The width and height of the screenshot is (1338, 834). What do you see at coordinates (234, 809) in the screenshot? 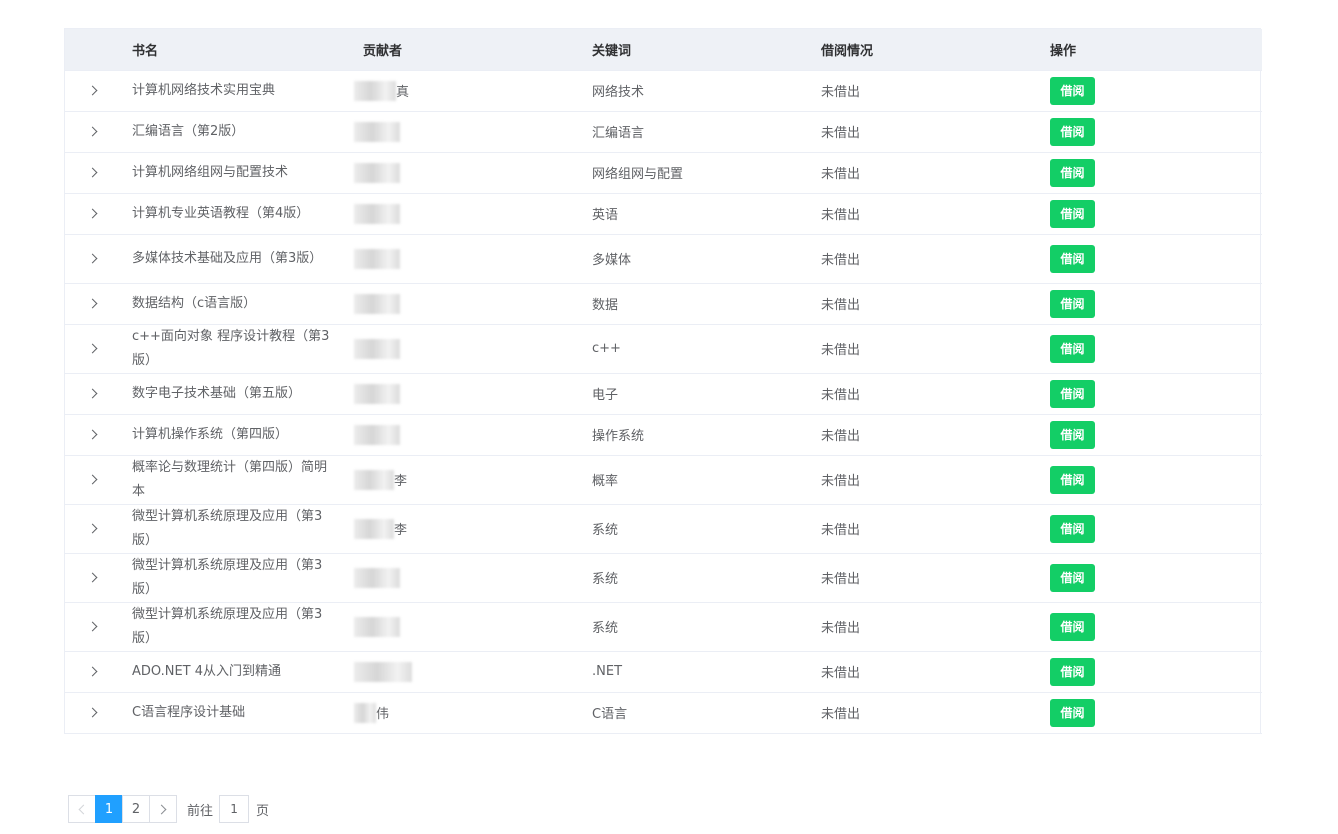
I see `goto-page-input: 1` at bounding box center [234, 809].